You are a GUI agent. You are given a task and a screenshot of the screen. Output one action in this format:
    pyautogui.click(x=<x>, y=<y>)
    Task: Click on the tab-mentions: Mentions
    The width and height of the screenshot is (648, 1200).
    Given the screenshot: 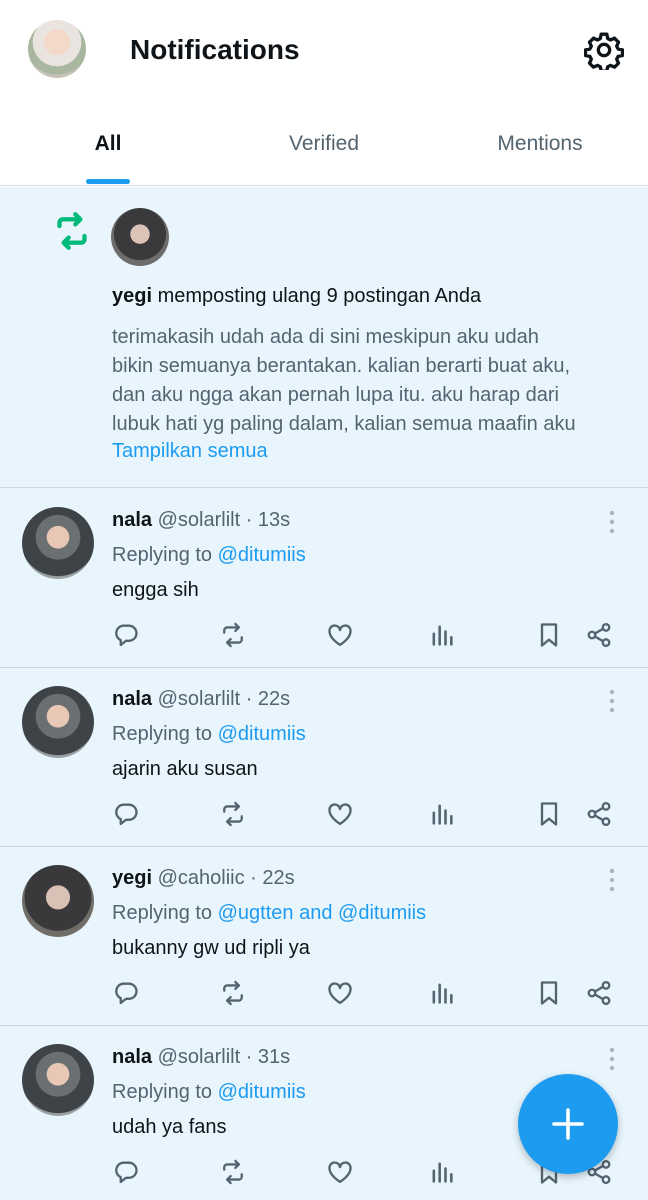 What is the action you would take?
    pyautogui.click(x=540, y=144)
    